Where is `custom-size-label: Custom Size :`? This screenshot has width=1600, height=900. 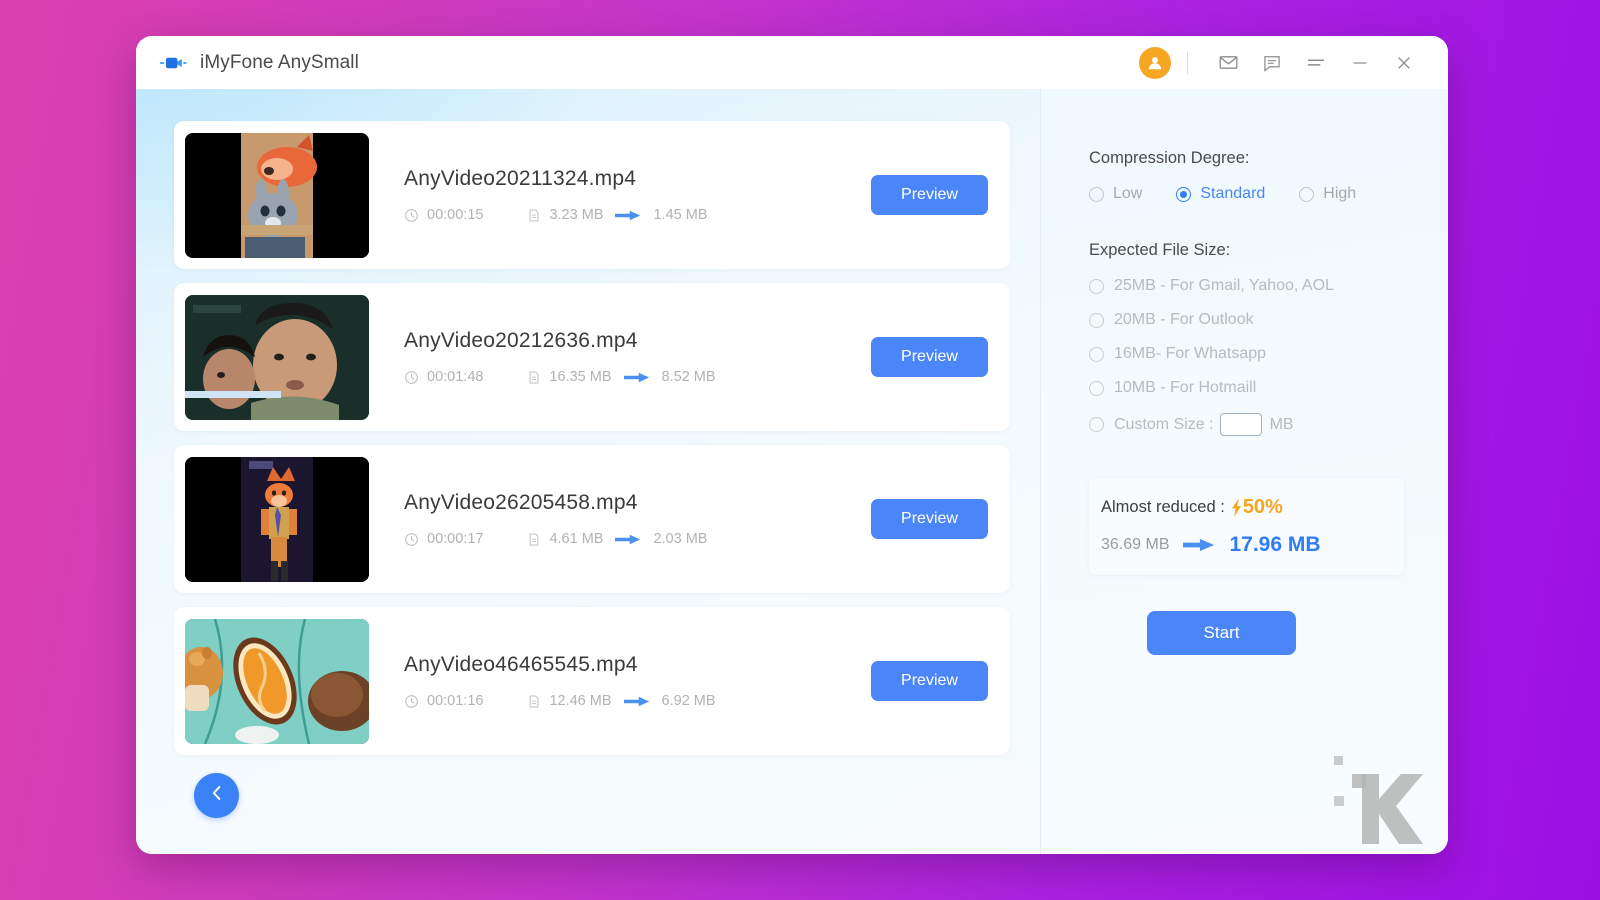
custom-size-label: Custom Size : is located at coordinates (1164, 424).